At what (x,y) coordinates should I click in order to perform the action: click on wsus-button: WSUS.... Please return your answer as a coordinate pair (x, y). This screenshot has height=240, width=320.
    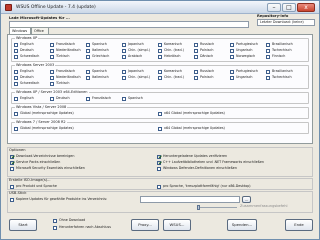
    Looking at the image, I should click on (177, 225).